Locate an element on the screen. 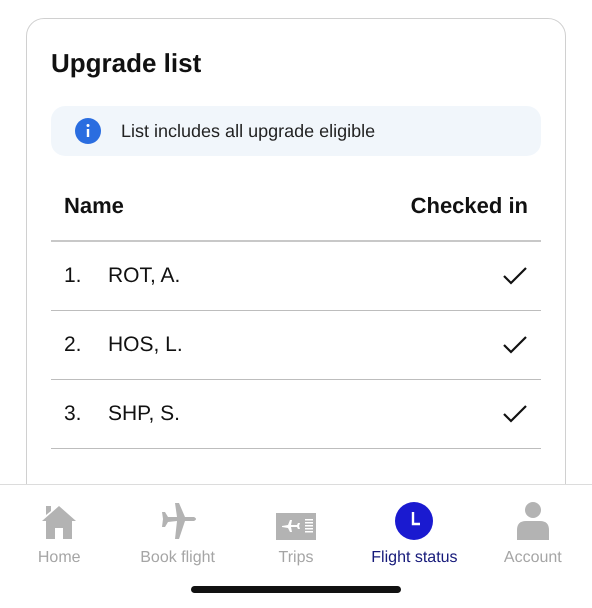 This screenshot has width=592, height=608. tab-bar-item: Account is located at coordinates (533, 528).